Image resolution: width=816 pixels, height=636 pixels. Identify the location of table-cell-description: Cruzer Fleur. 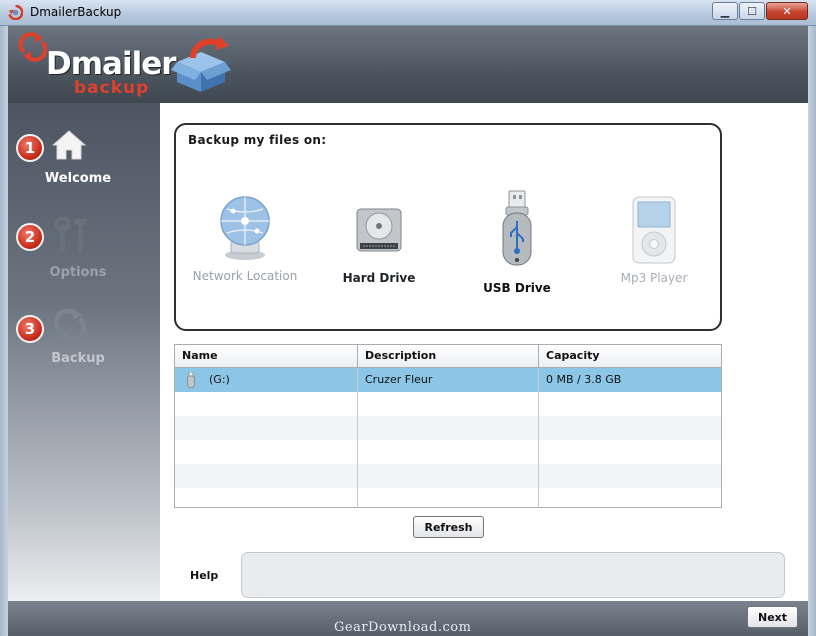
(448, 380).